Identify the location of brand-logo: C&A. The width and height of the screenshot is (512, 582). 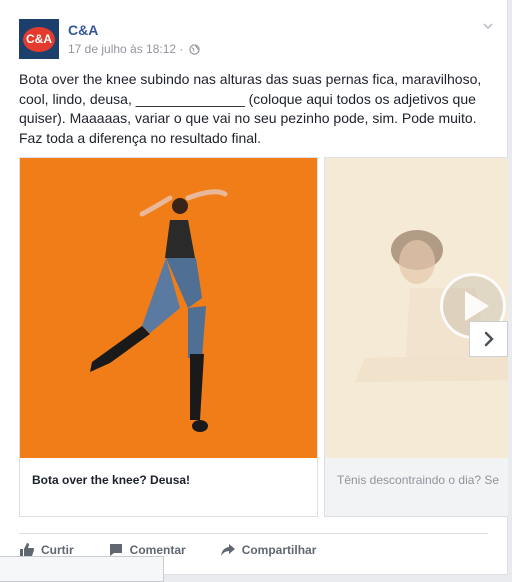
(39, 39).